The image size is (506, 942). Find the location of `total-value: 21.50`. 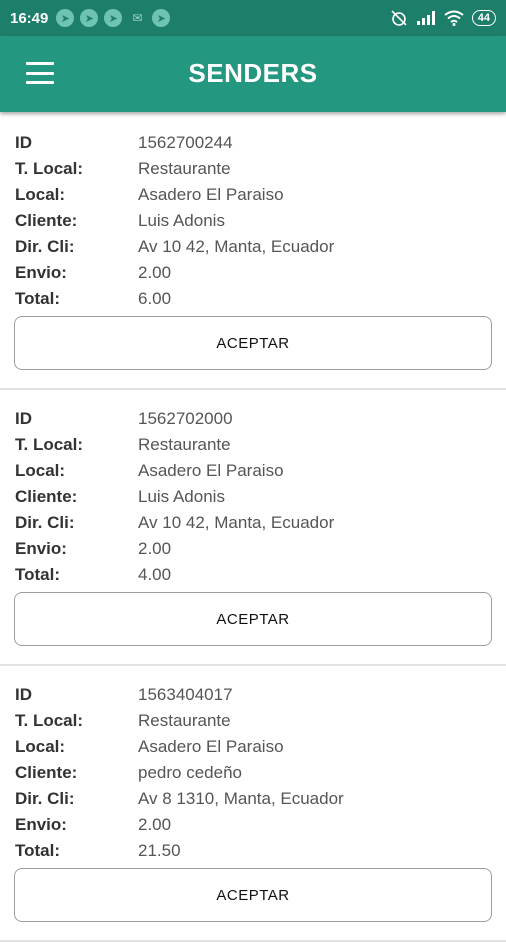

total-value: 21.50 is located at coordinates (159, 850).